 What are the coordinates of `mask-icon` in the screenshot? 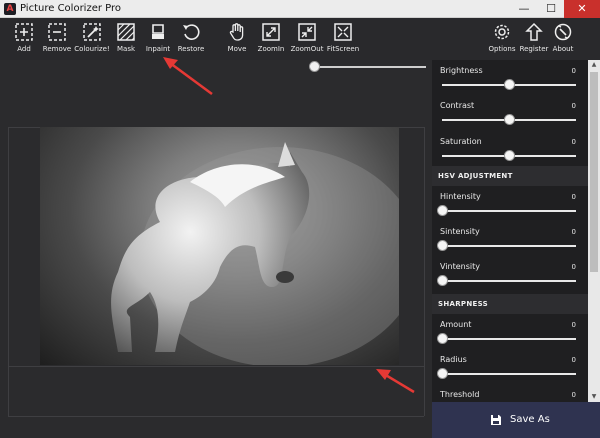 It's located at (126, 32).